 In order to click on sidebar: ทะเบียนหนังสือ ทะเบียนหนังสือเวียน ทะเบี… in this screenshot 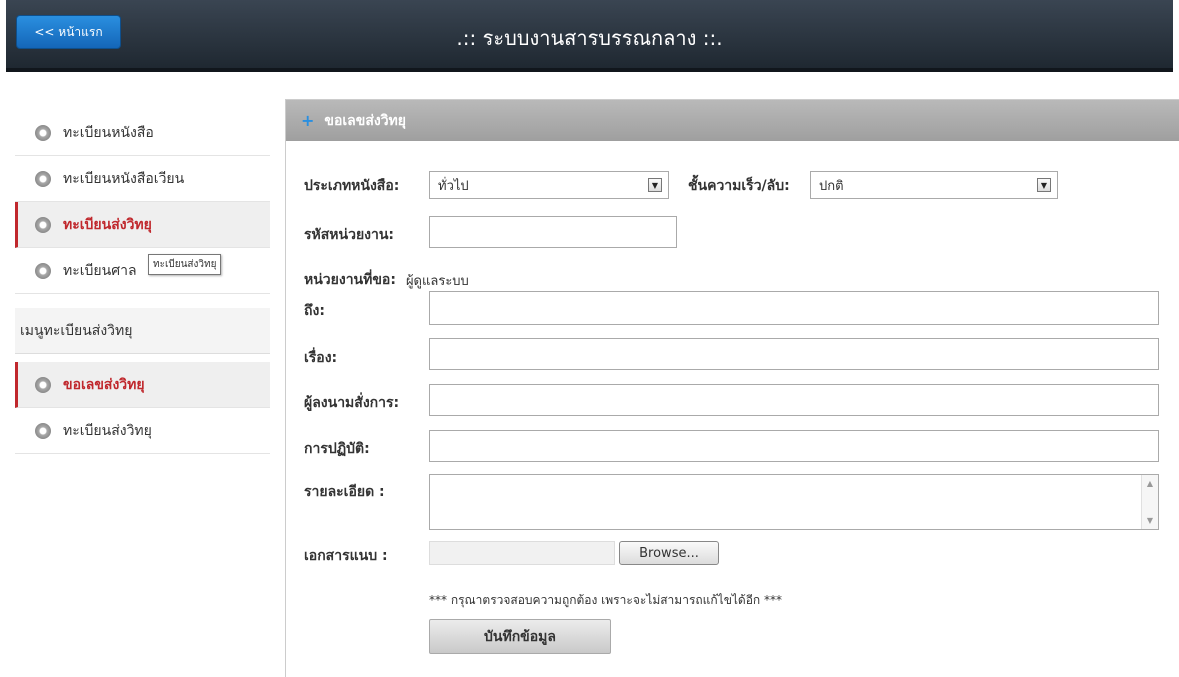, I will do `click(142, 282)`.